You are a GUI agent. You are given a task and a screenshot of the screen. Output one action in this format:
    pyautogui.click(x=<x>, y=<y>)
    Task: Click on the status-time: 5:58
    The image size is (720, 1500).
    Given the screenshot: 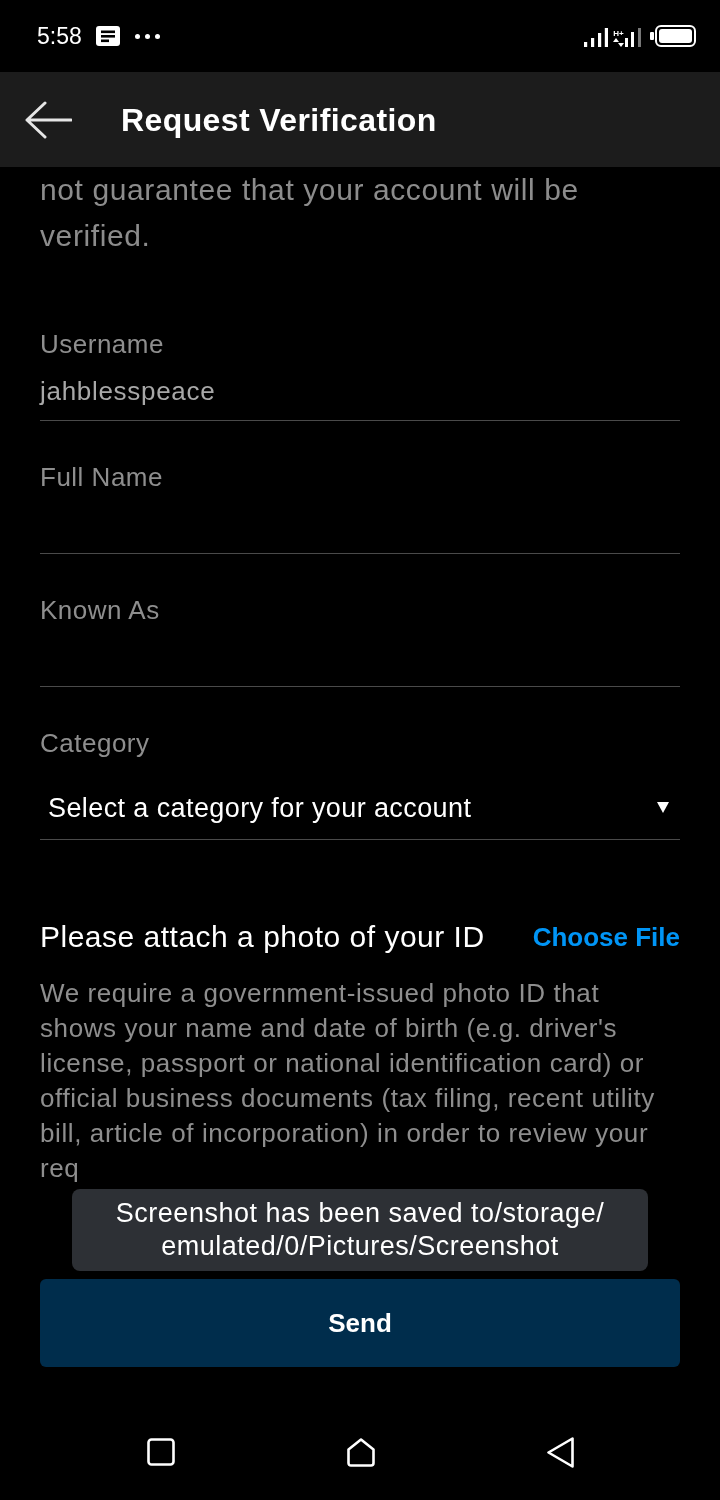 What is the action you would take?
    pyautogui.click(x=59, y=36)
    